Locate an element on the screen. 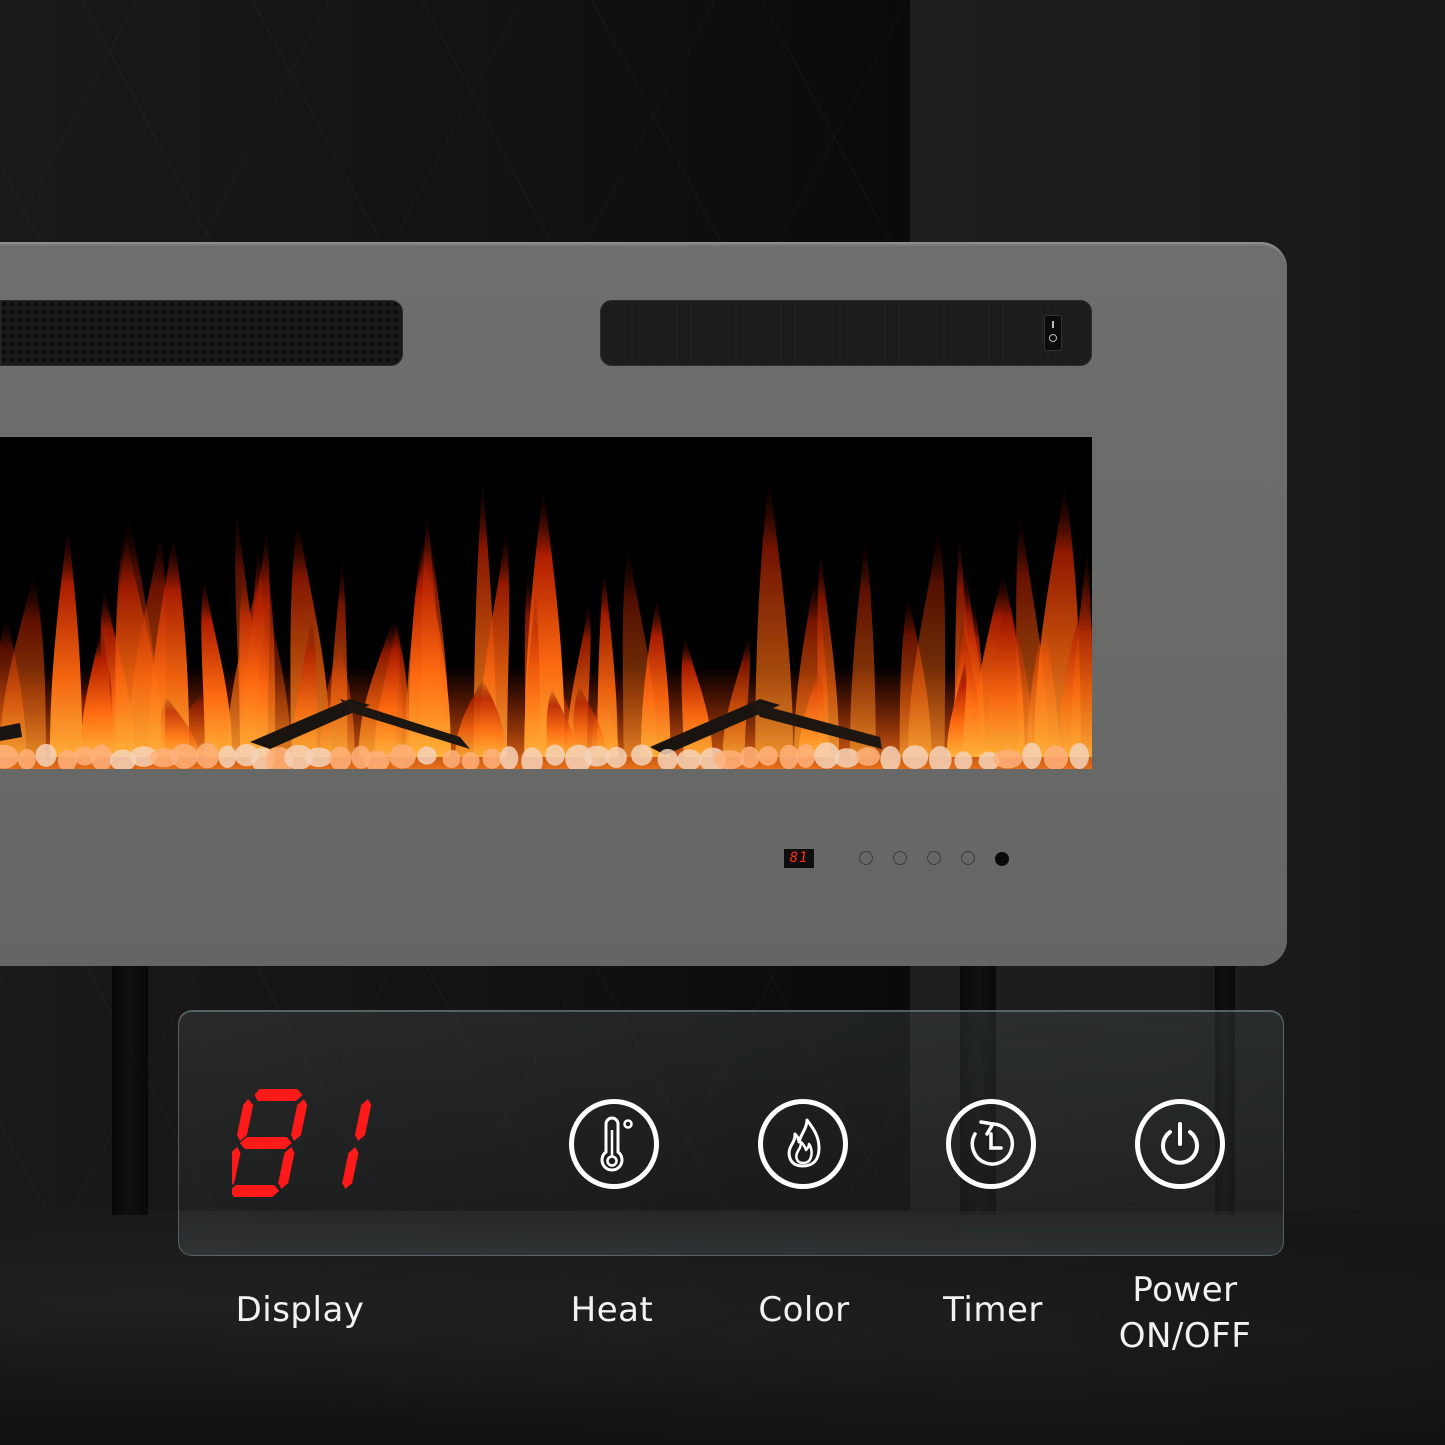  power-button is located at coordinates (1180, 1144).